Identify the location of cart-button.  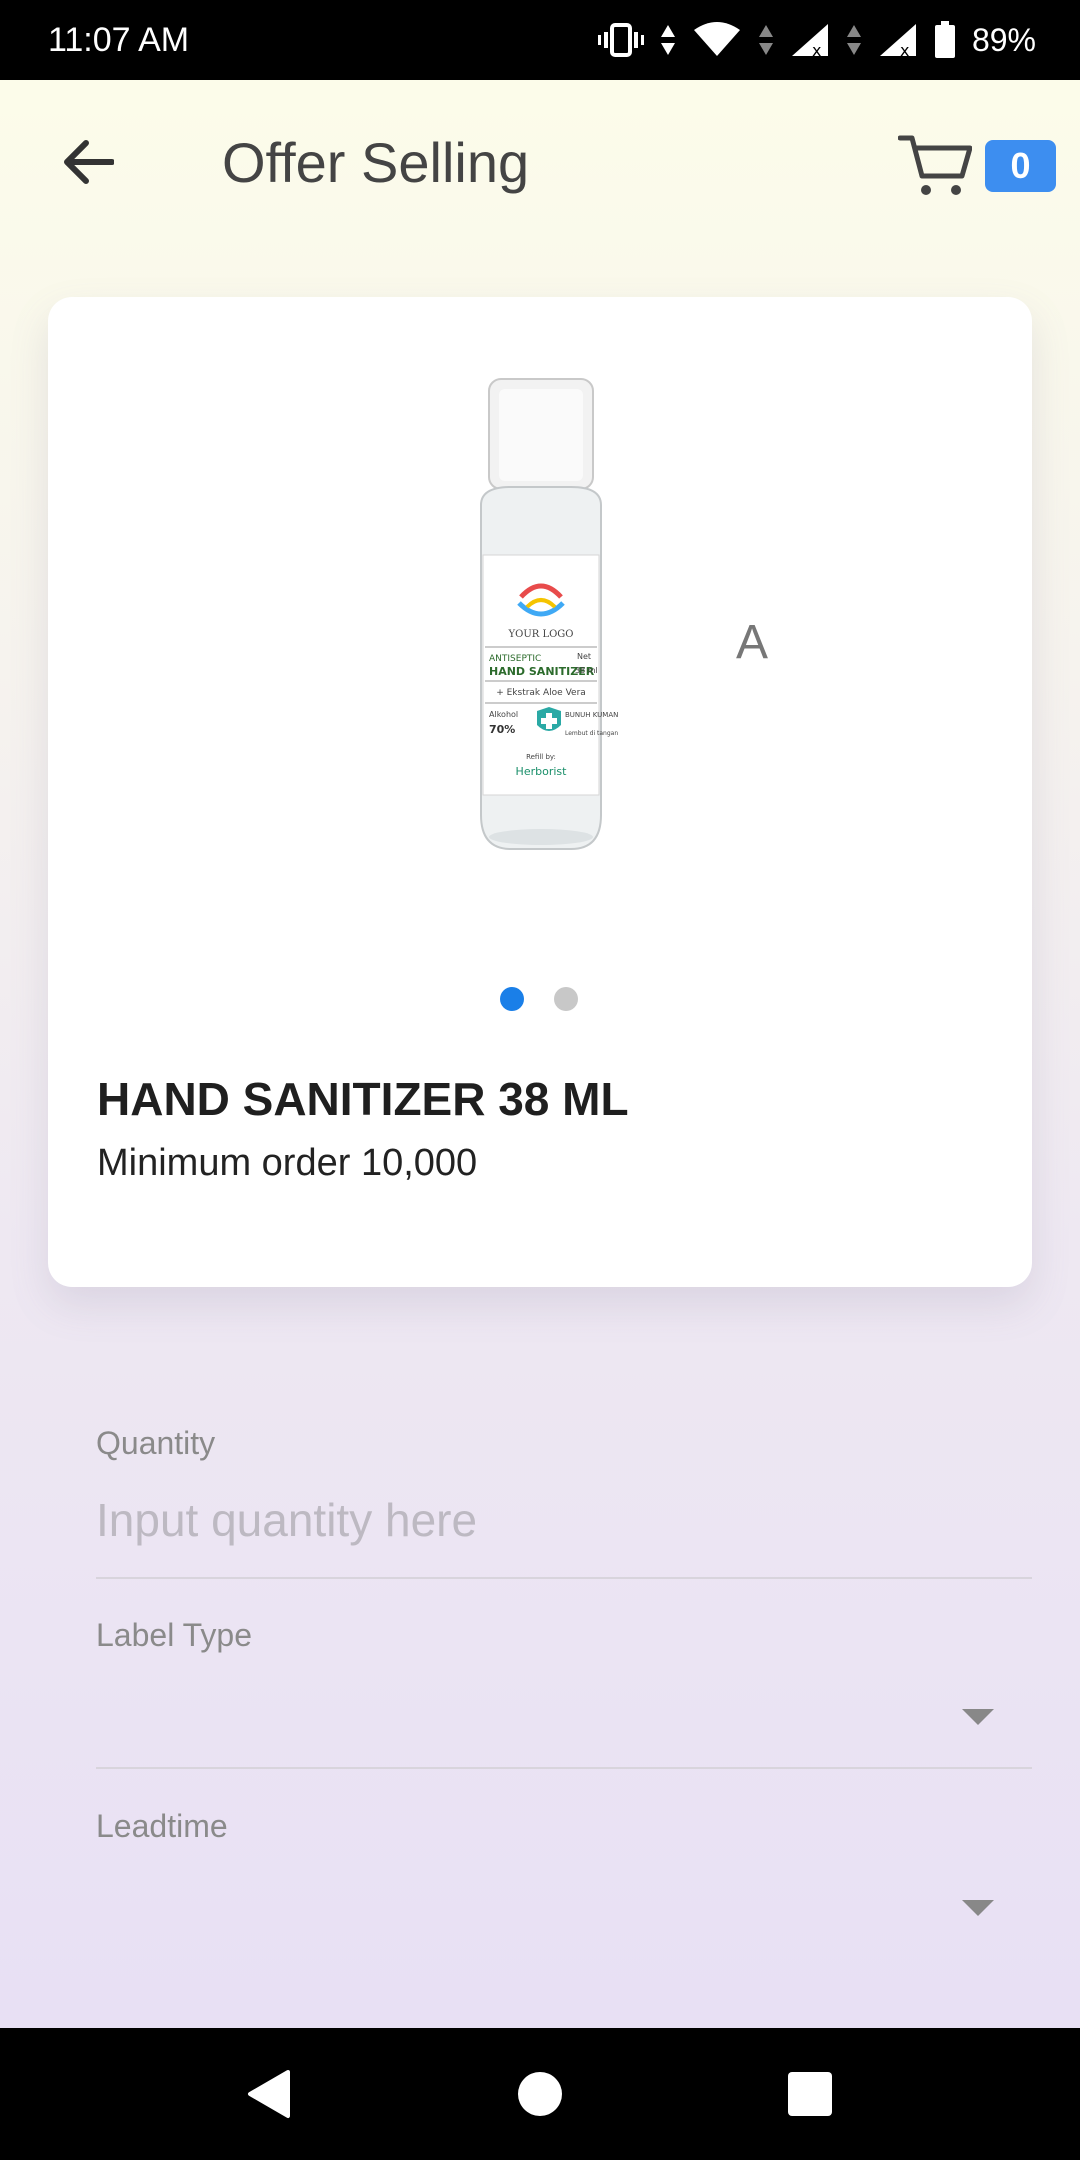
(935, 165).